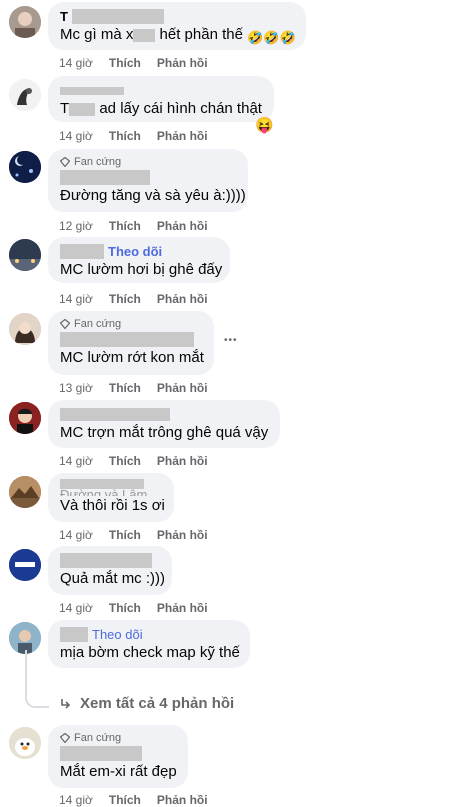 Image resolution: width=450 pixels, height=807 pixels. I want to click on comment-text: Mắt em-xi rất đẹp, so click(118, 771).